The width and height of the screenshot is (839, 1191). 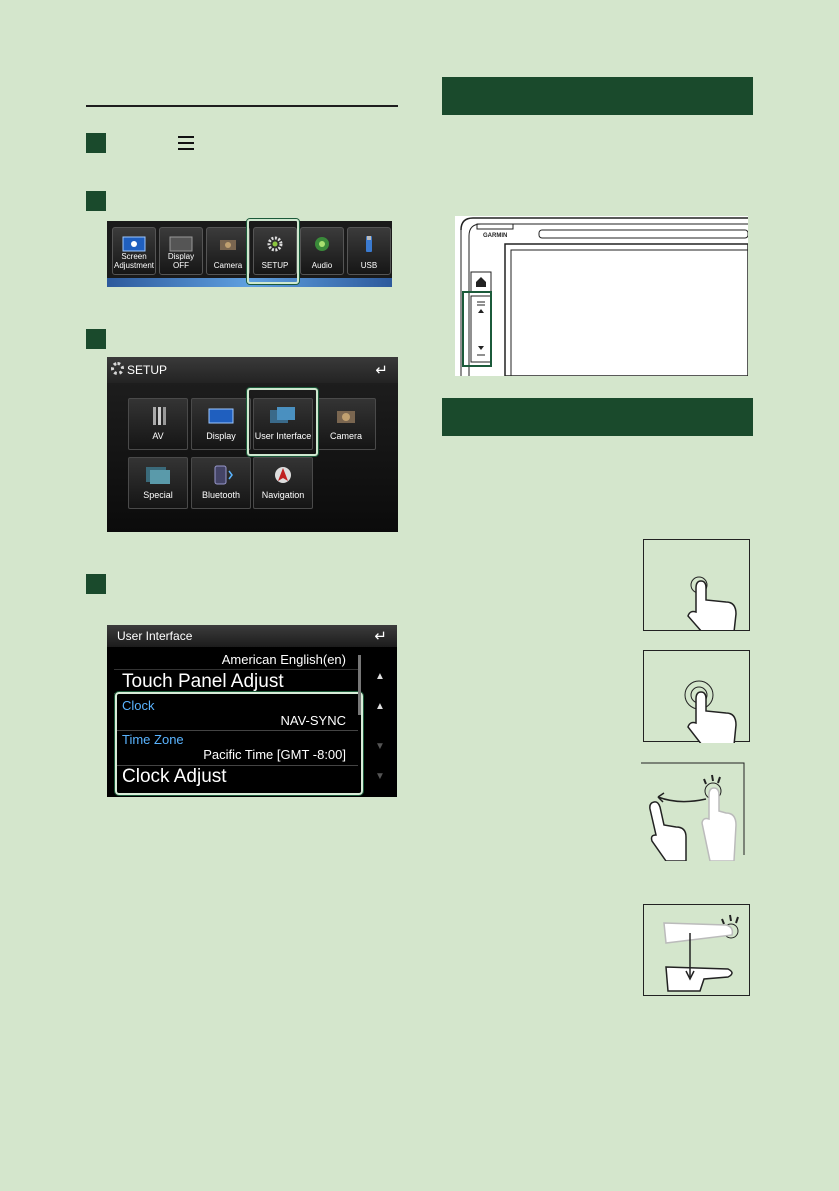 I want to click on display-off-button: Display OFF, so click(x=181, y=251).